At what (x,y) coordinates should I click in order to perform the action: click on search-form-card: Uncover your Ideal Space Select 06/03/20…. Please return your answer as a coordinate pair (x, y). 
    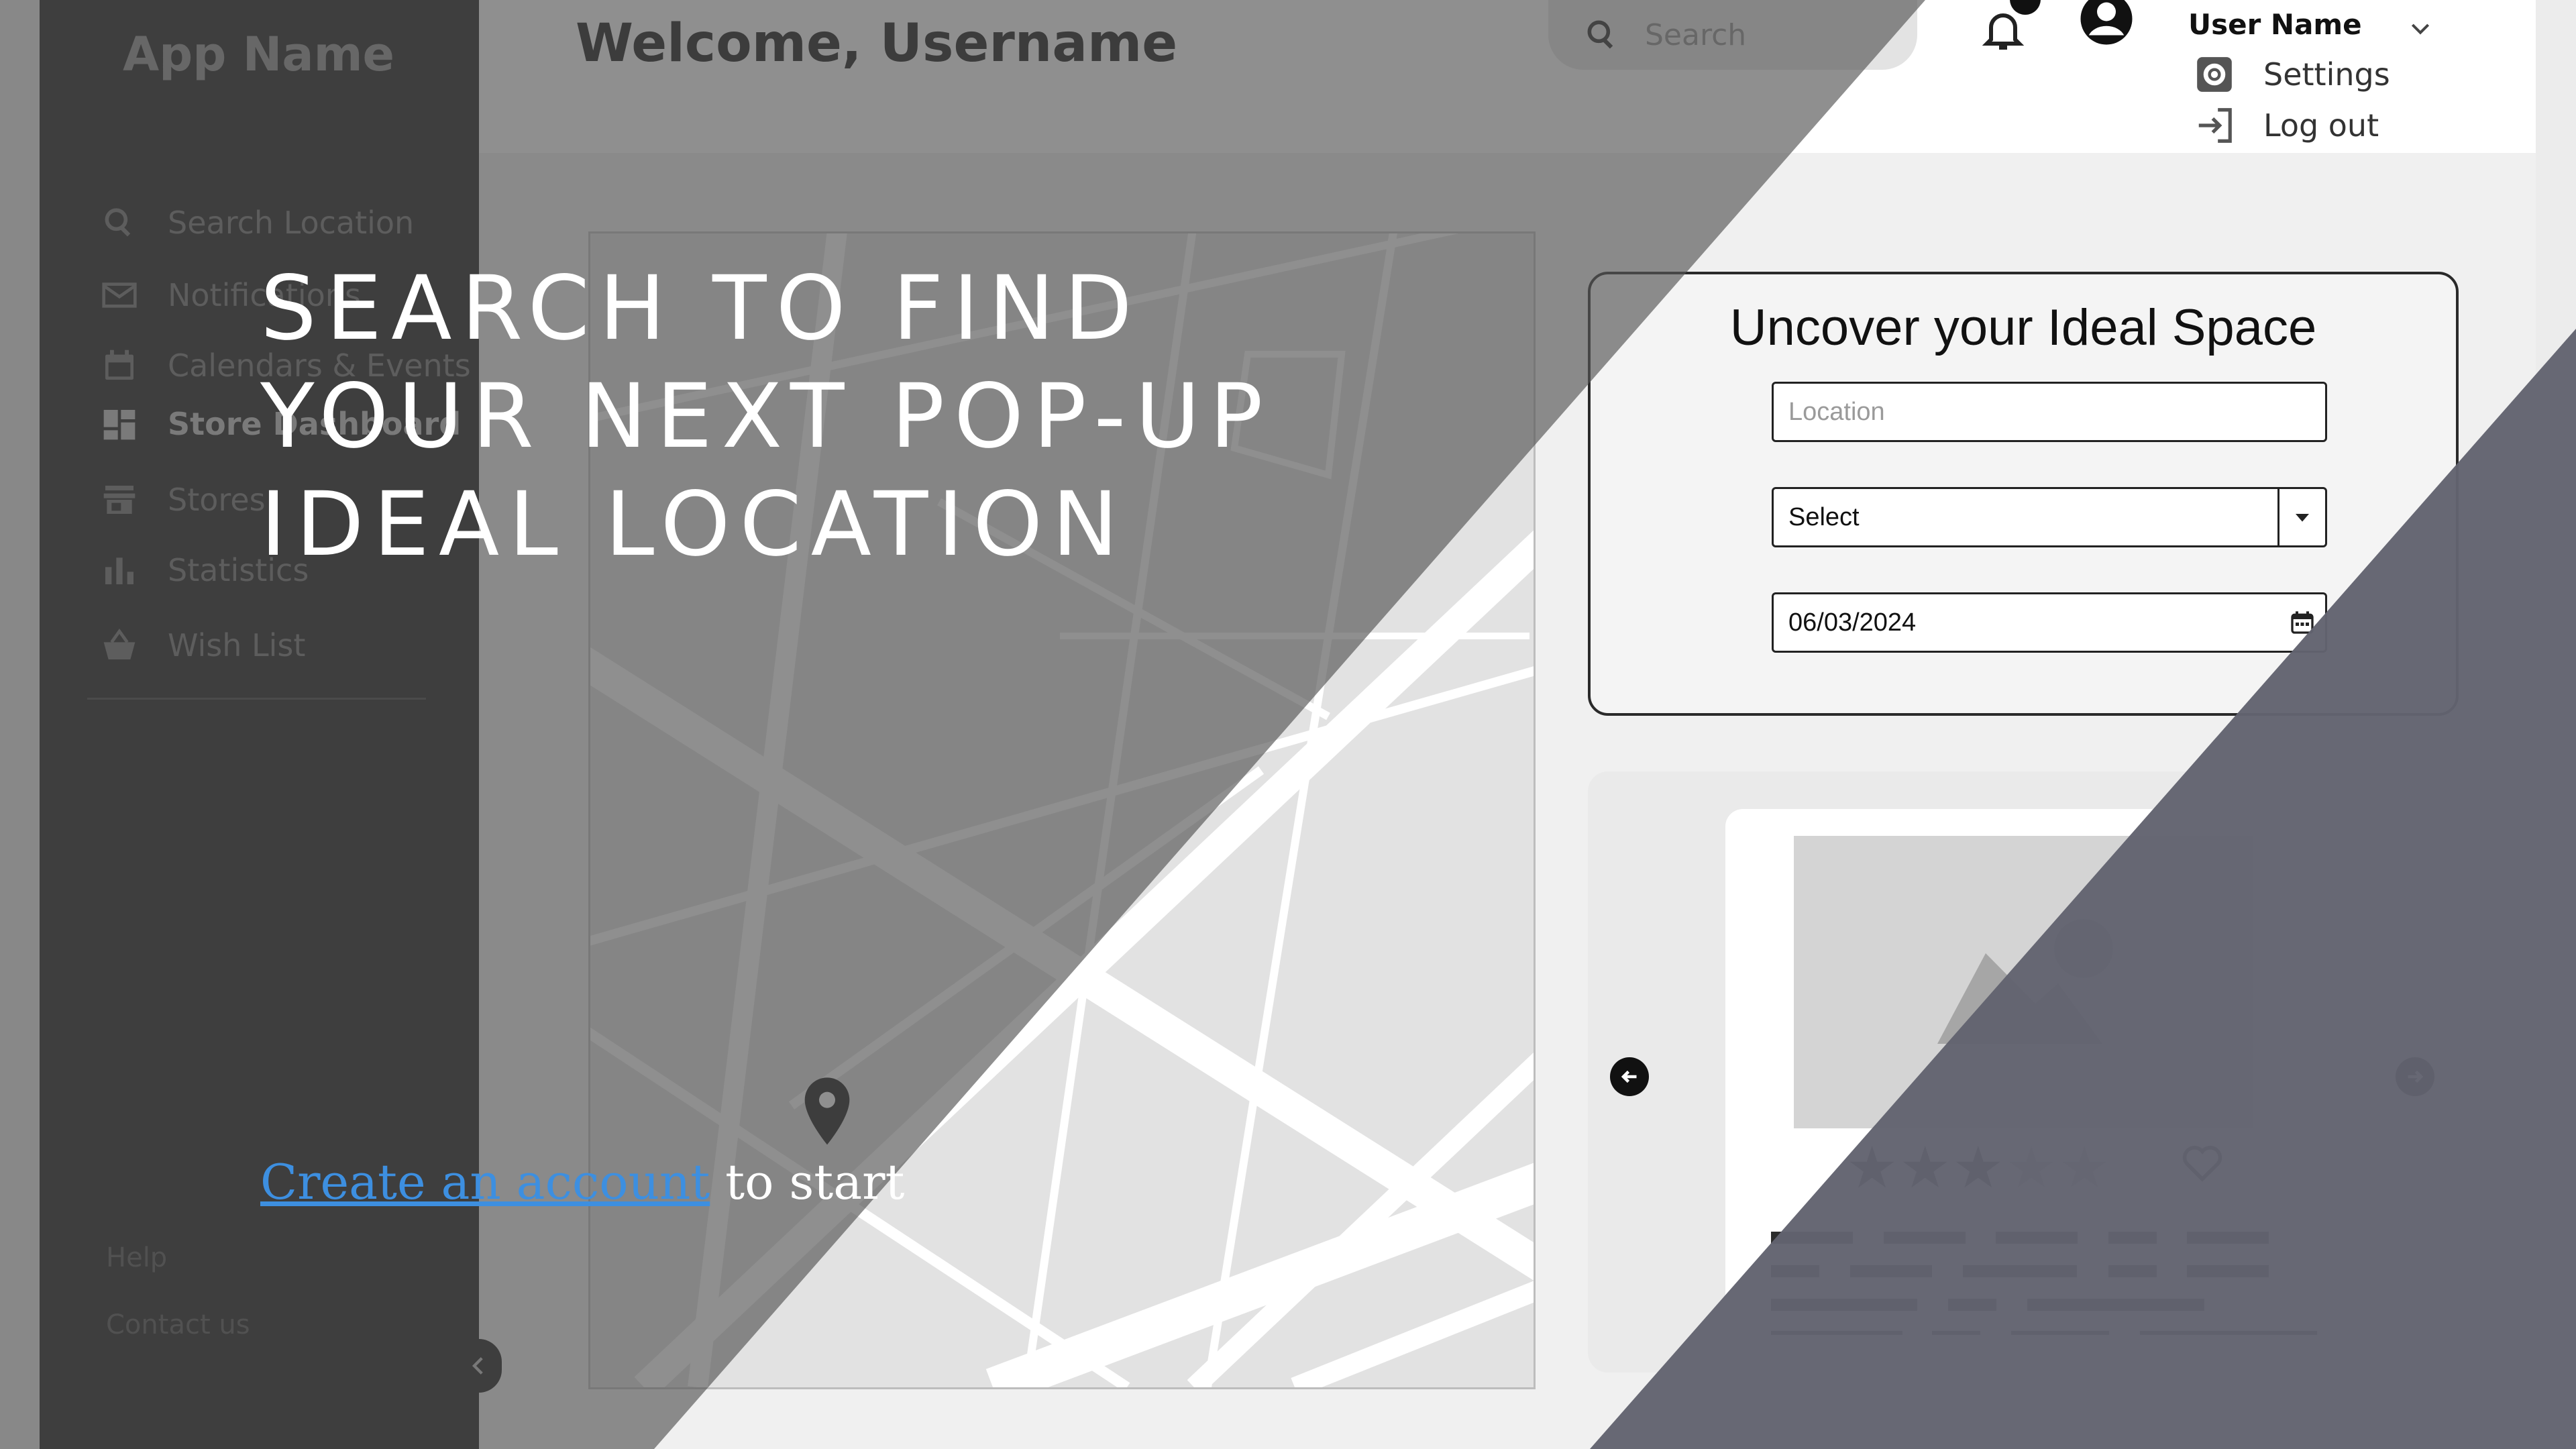
    Looking at the image, I should click on (2023, 494).